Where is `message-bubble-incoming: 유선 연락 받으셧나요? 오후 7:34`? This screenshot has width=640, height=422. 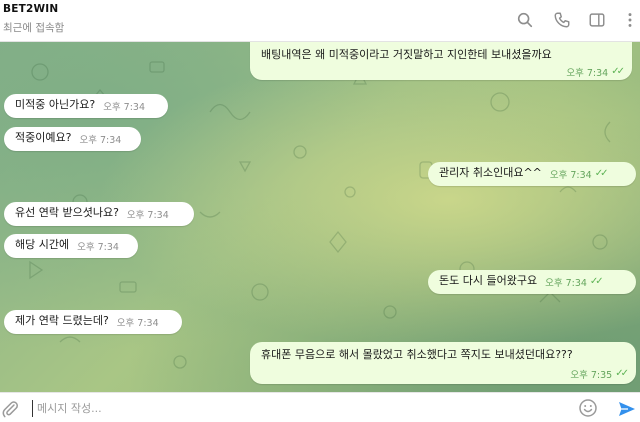
message-bubble-incoming: 유선 연락 받으셧나요? 오후 7:34 is located at coordinates (99, 214).